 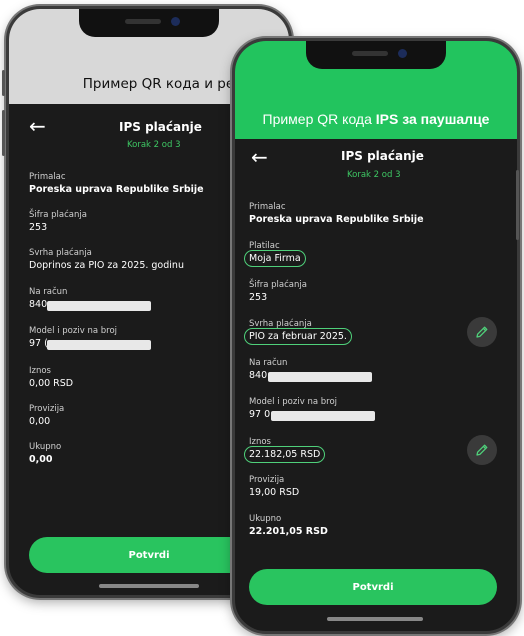 What do you see at coordinates (285, 454) in the screenshot?
I see `field-value-amount: 22.182,05 RSD` at bounding box center [285, 454].